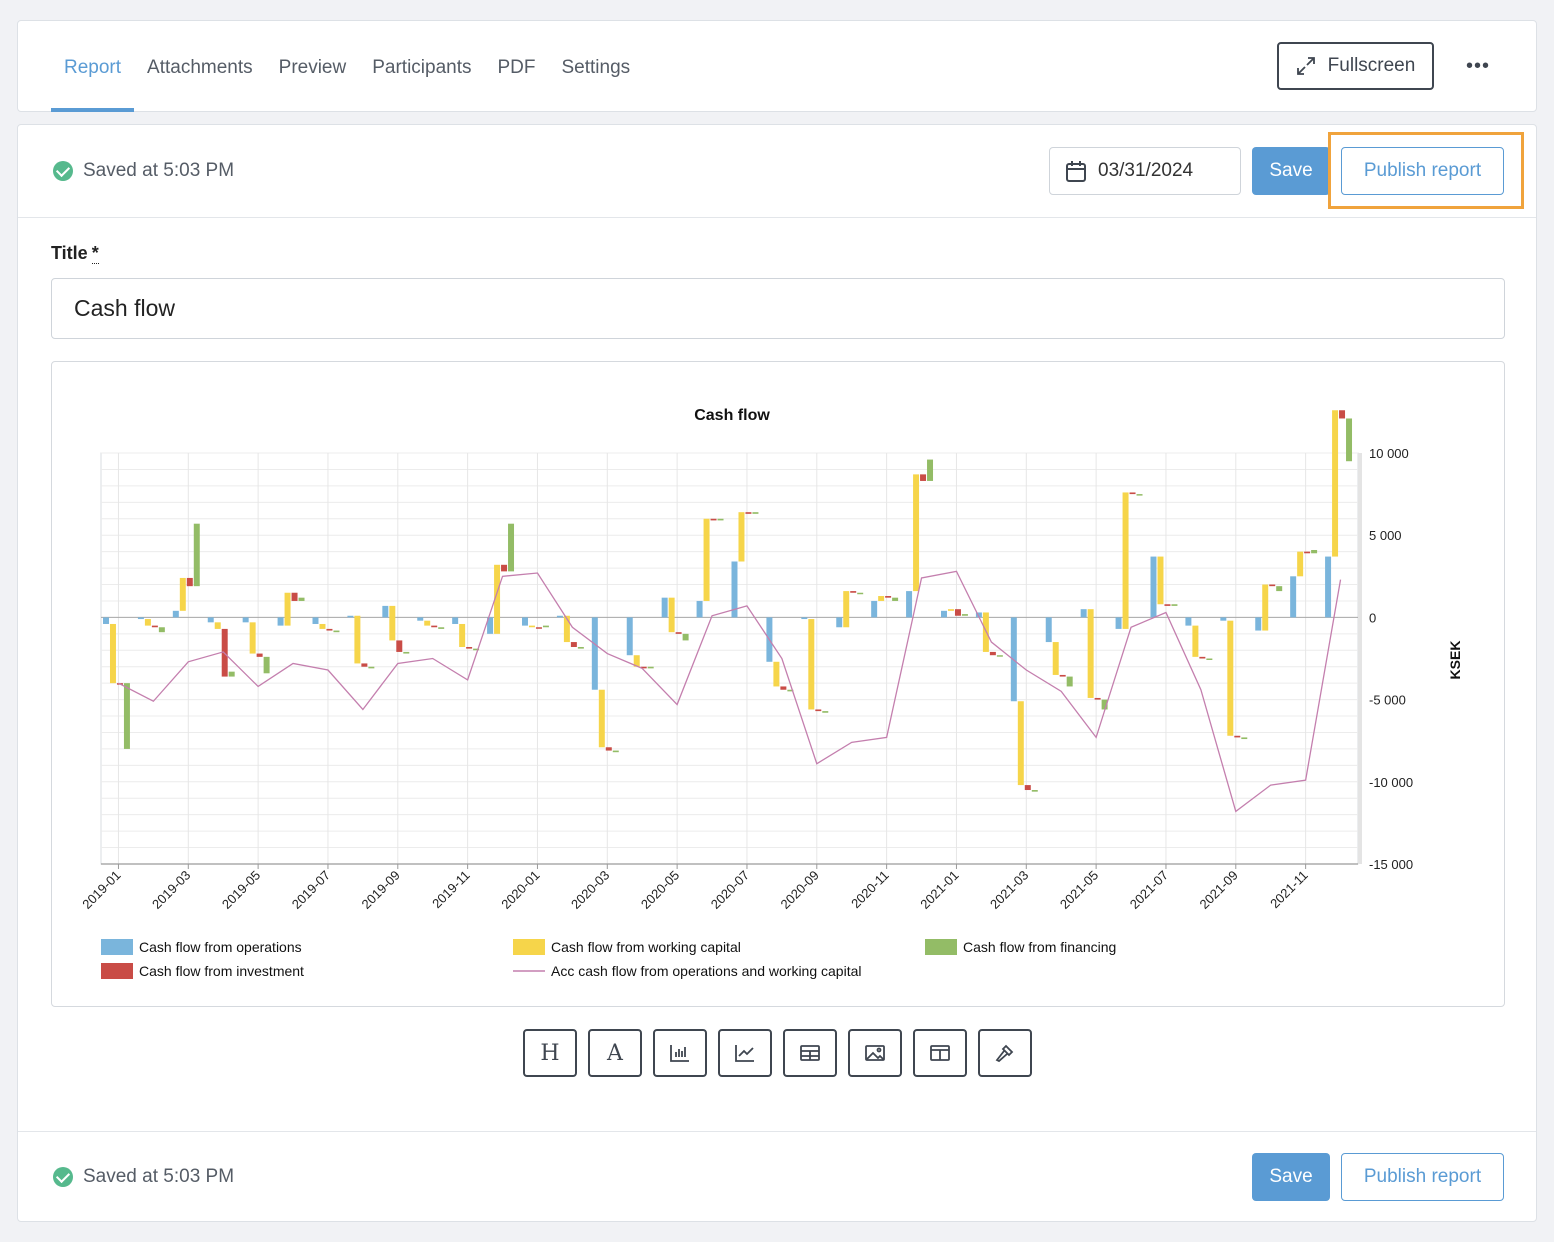 This screenshot has width=1554, height=1242. What do you see at coordinates (1291, 171) in the screenshot?
I see `save-button: Save` at bounding box center [1291, 171].